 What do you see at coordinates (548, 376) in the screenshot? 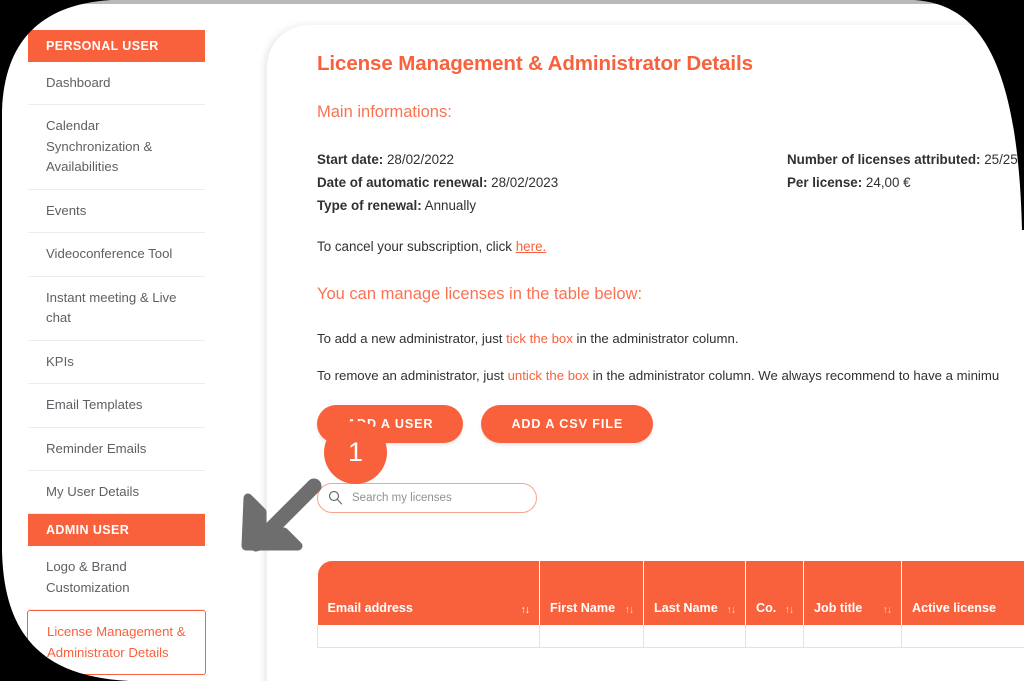
I see `remove-admin-highlight: untick the box` at bounding box center [548, 376].